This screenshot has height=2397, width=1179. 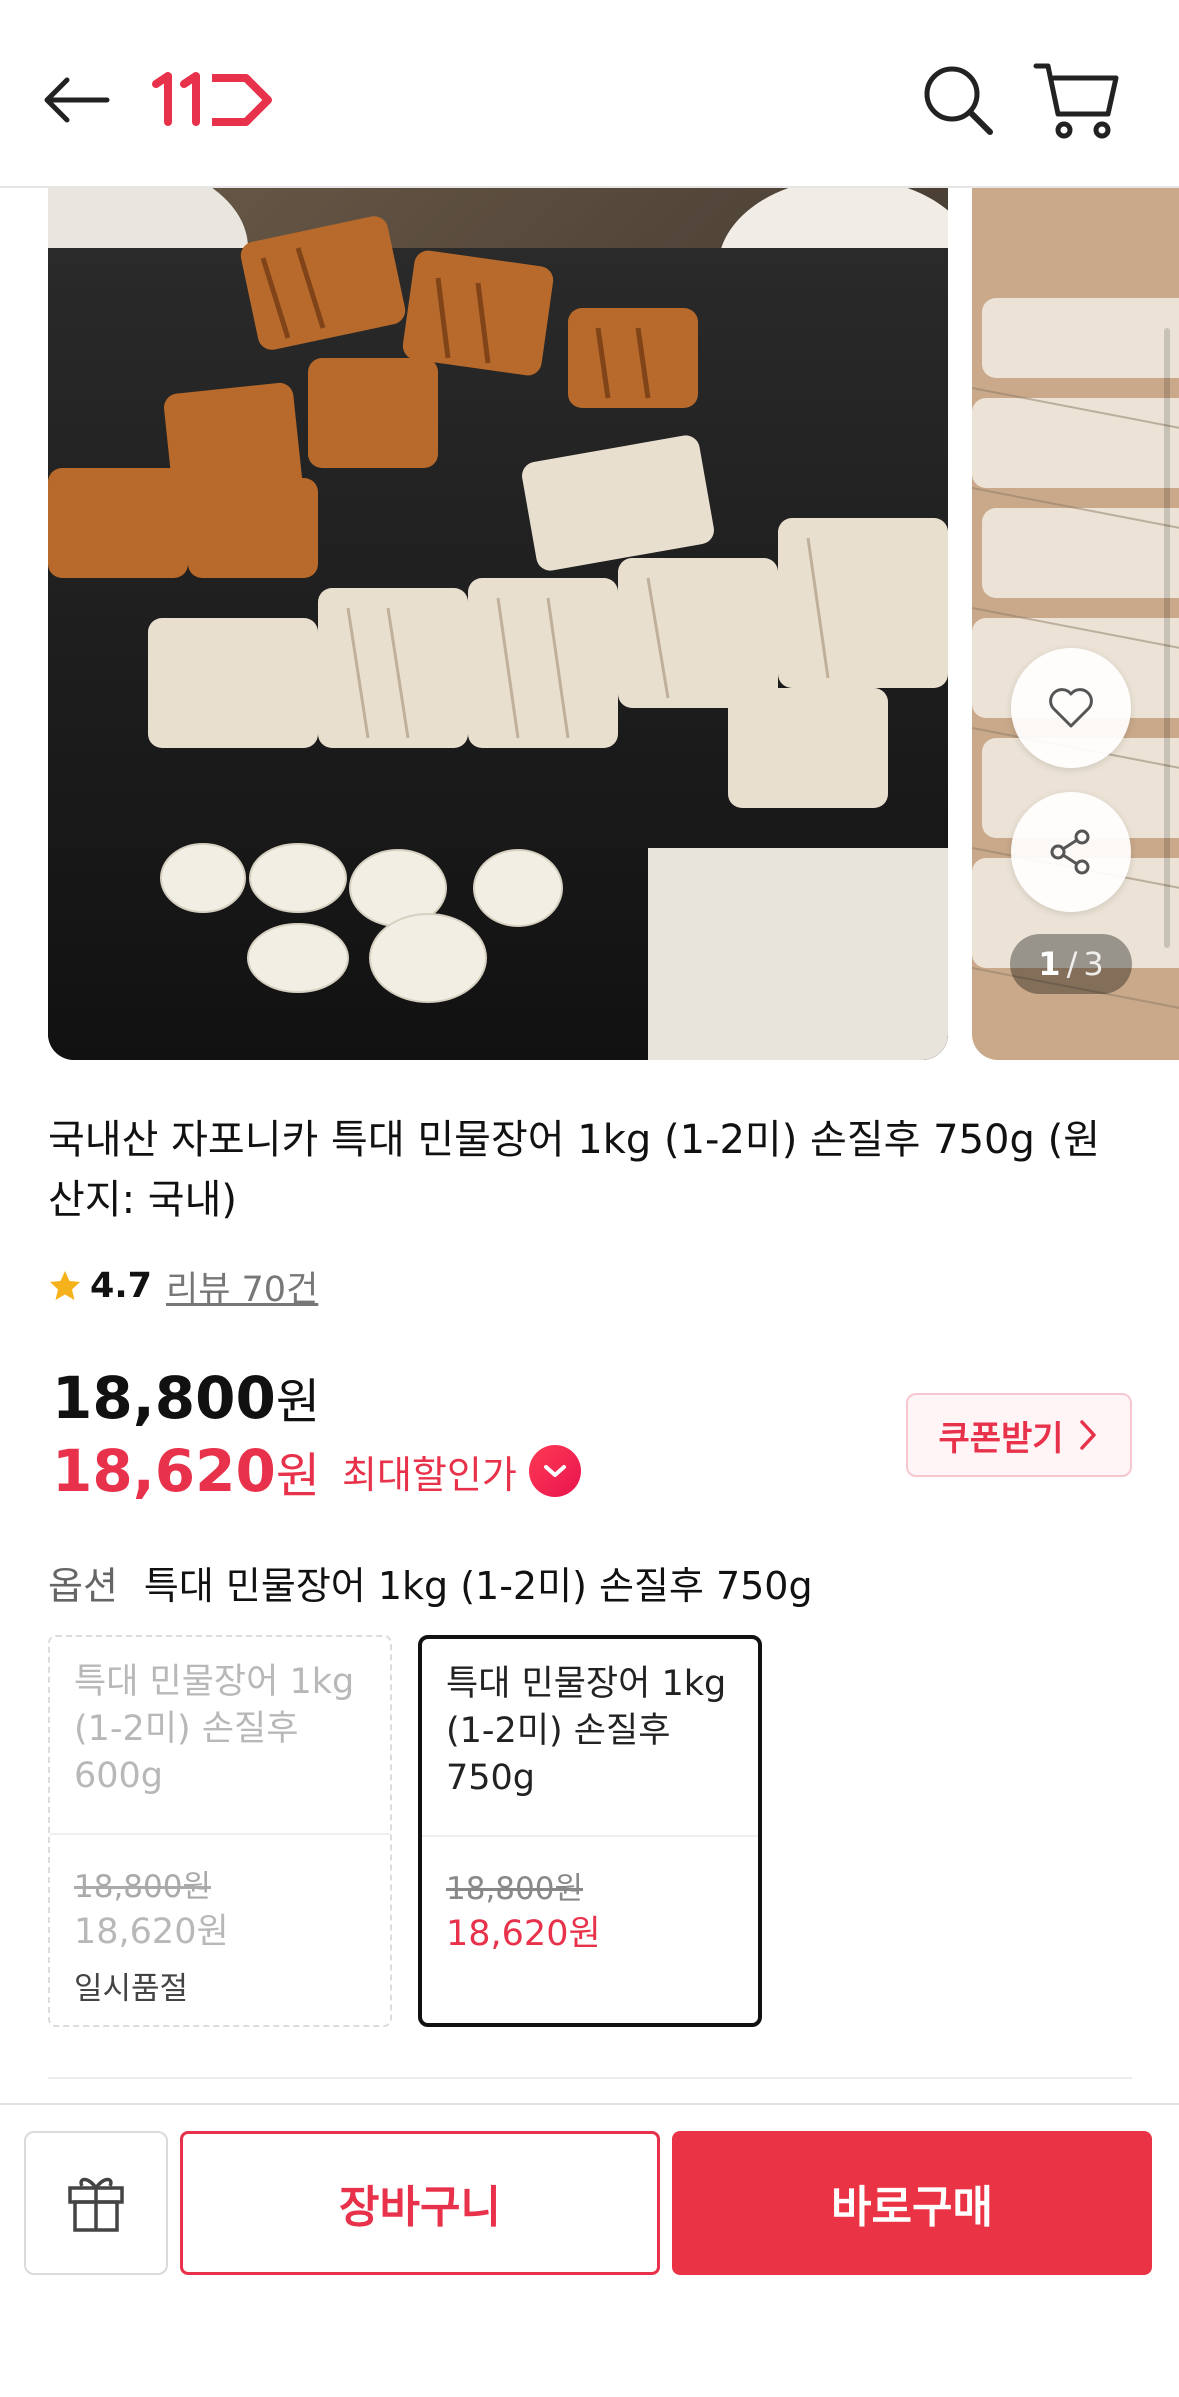 What do you see at coordinates (429, 1471) in the screenshot?
I see `max-discount-label: 최대할인가` at bounding box center [429, 1471].